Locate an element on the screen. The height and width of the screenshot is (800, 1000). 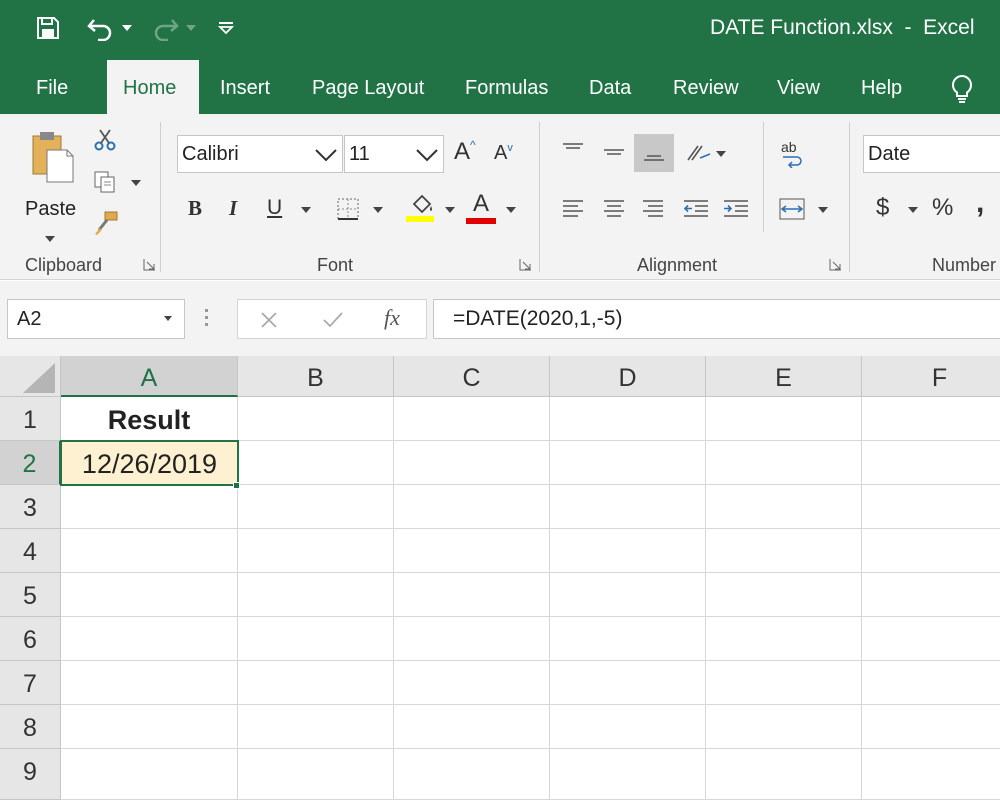
cell-f8 is located at coordinates (931, 727).